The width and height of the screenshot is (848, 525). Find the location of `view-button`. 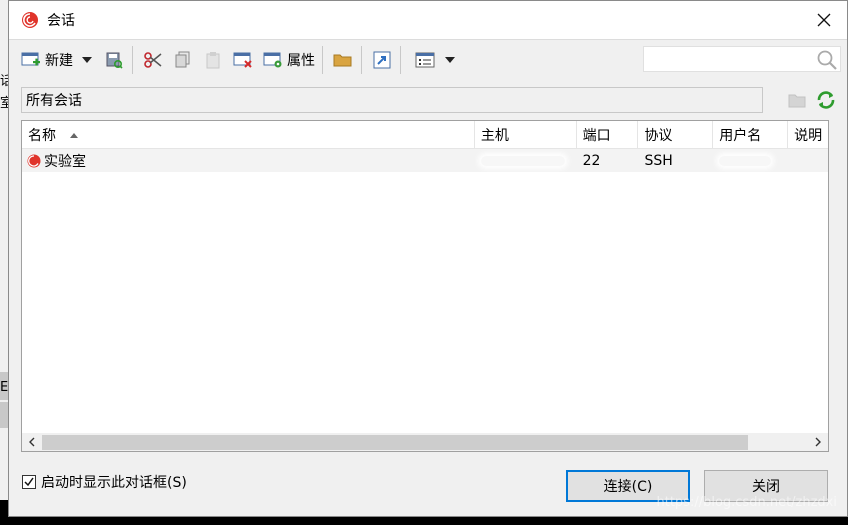

view-button is located at coordinates (425, 60).